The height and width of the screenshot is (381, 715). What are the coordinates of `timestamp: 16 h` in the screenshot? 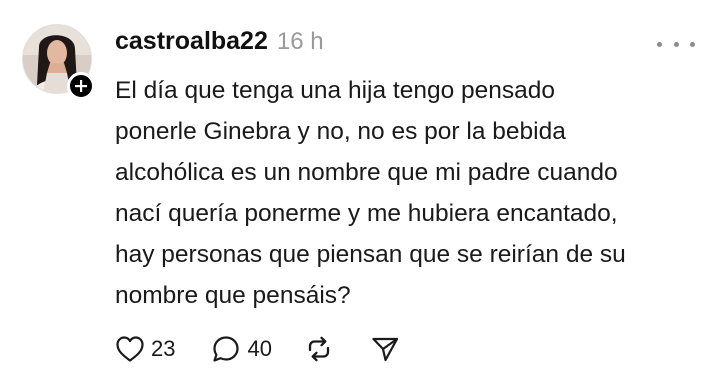 It's located at (300, 41).